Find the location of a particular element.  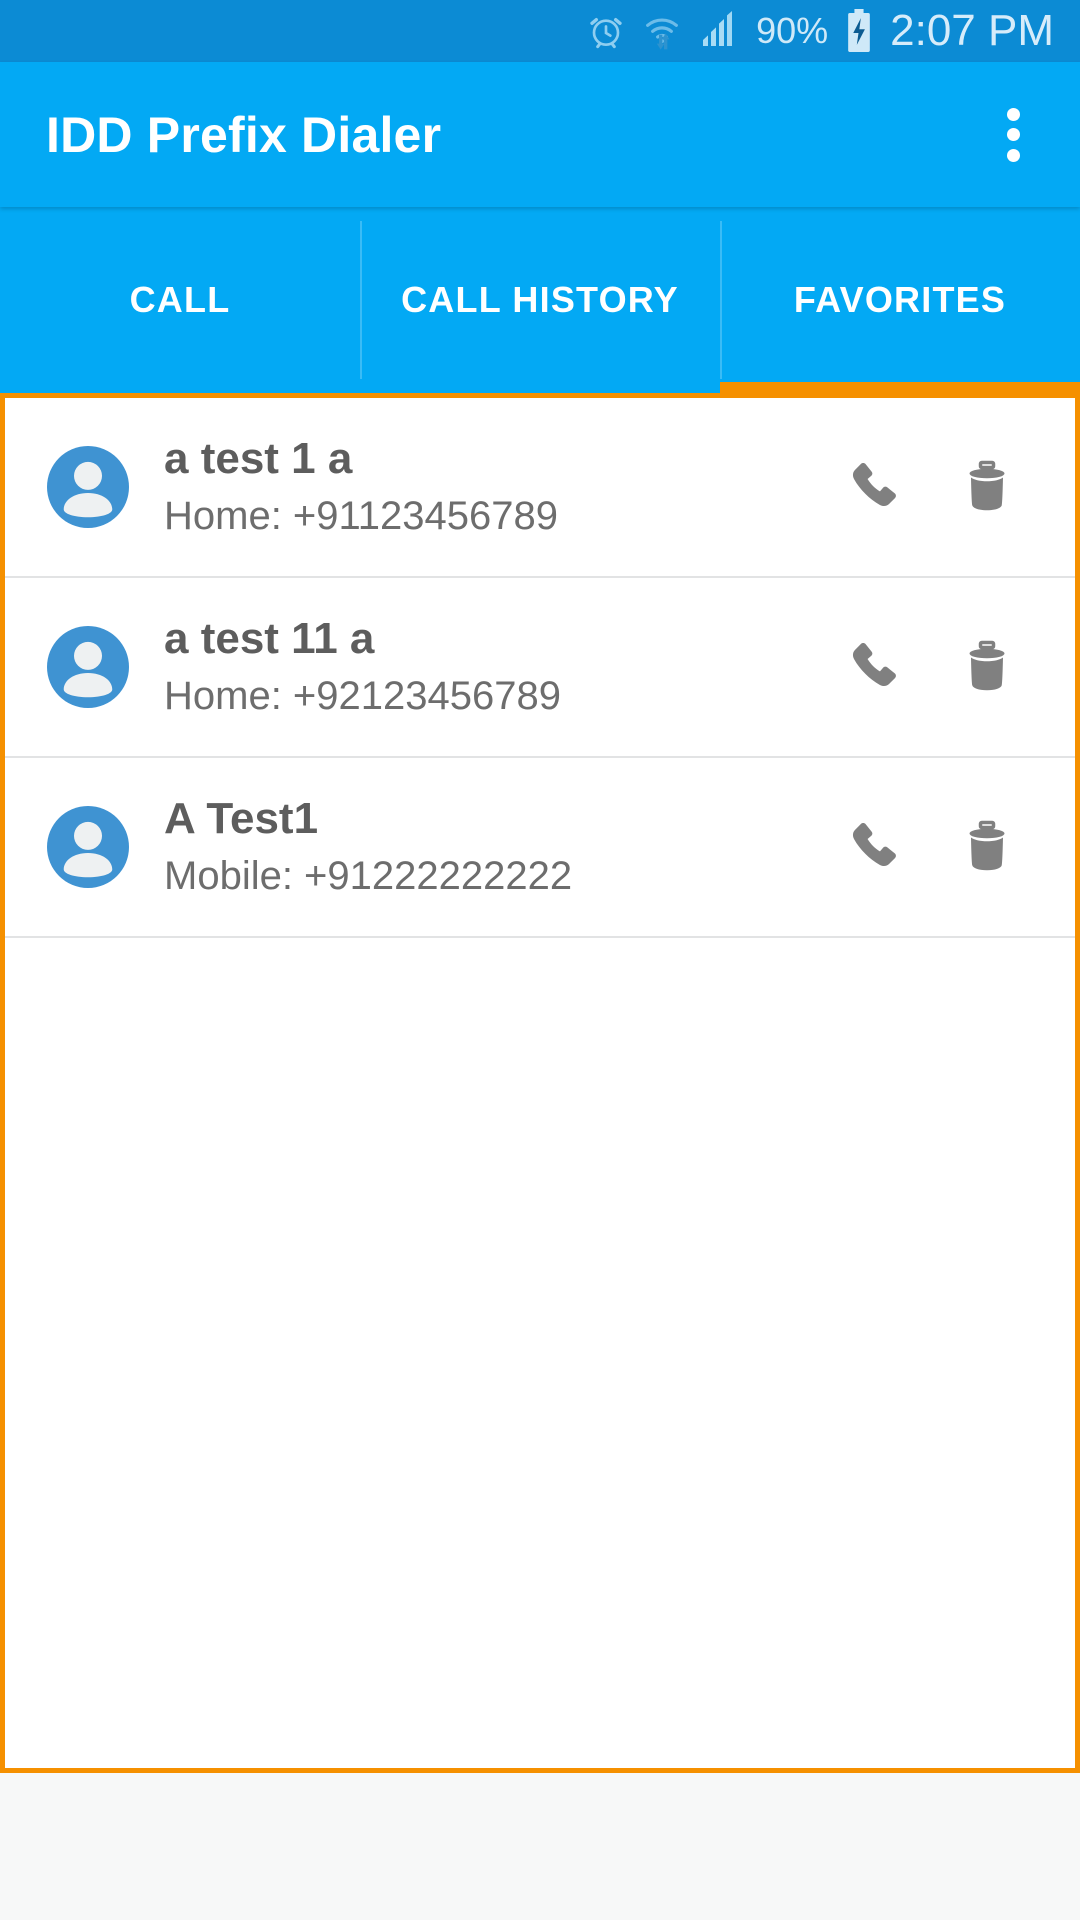

status-bar: 90% 2:07 PM is located at coordinates (540, 31).